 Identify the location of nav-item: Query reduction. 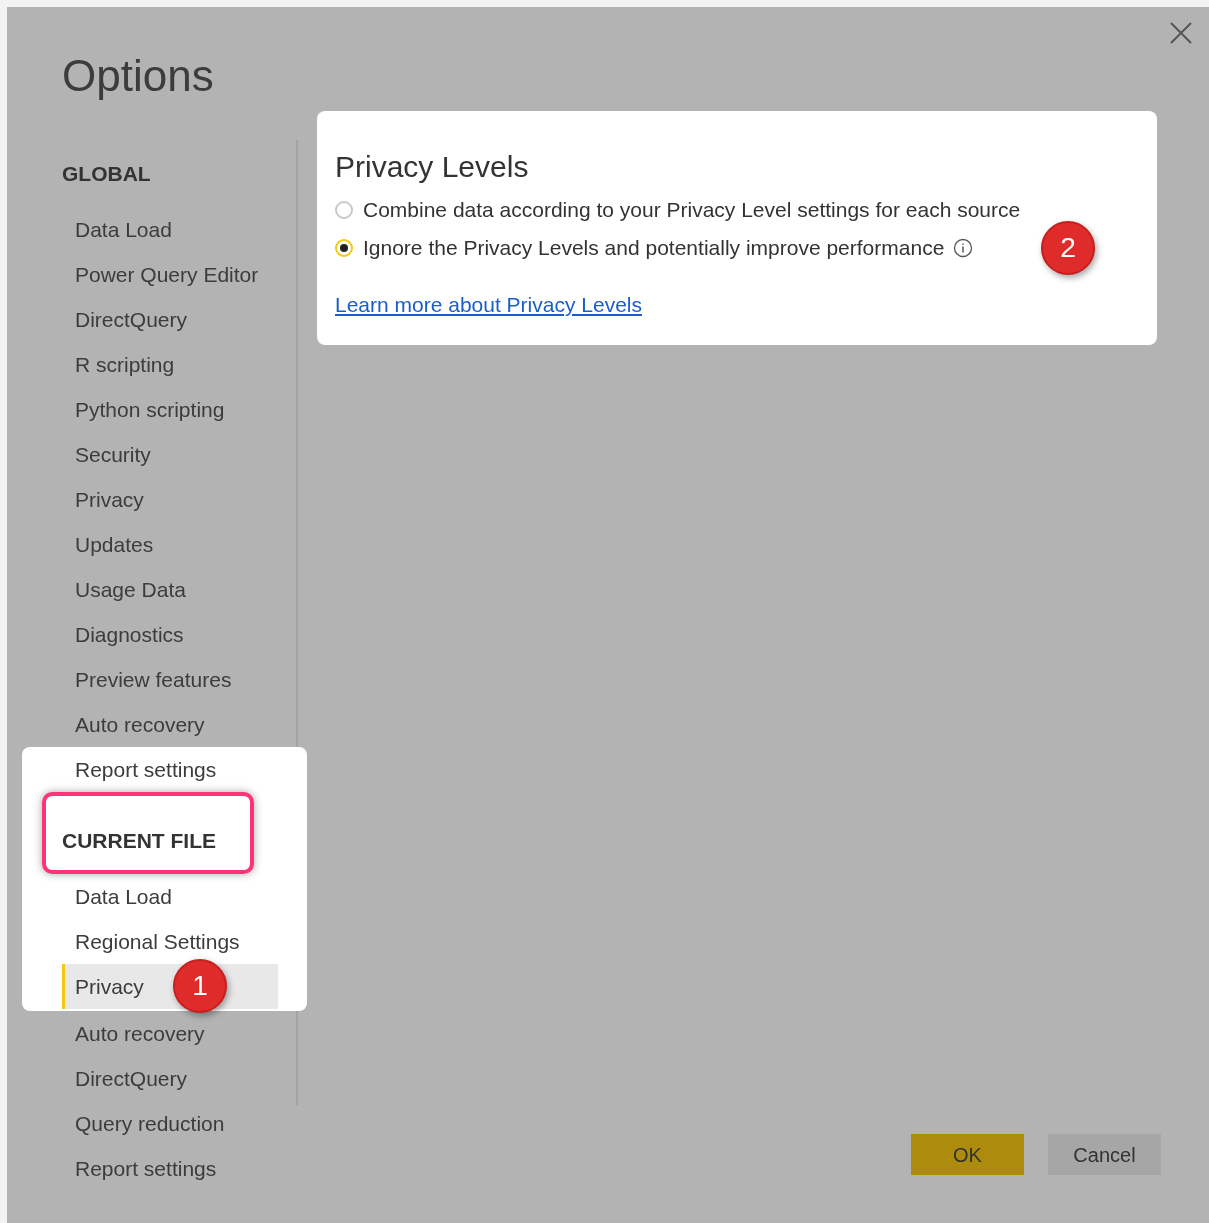
(170, 1123).